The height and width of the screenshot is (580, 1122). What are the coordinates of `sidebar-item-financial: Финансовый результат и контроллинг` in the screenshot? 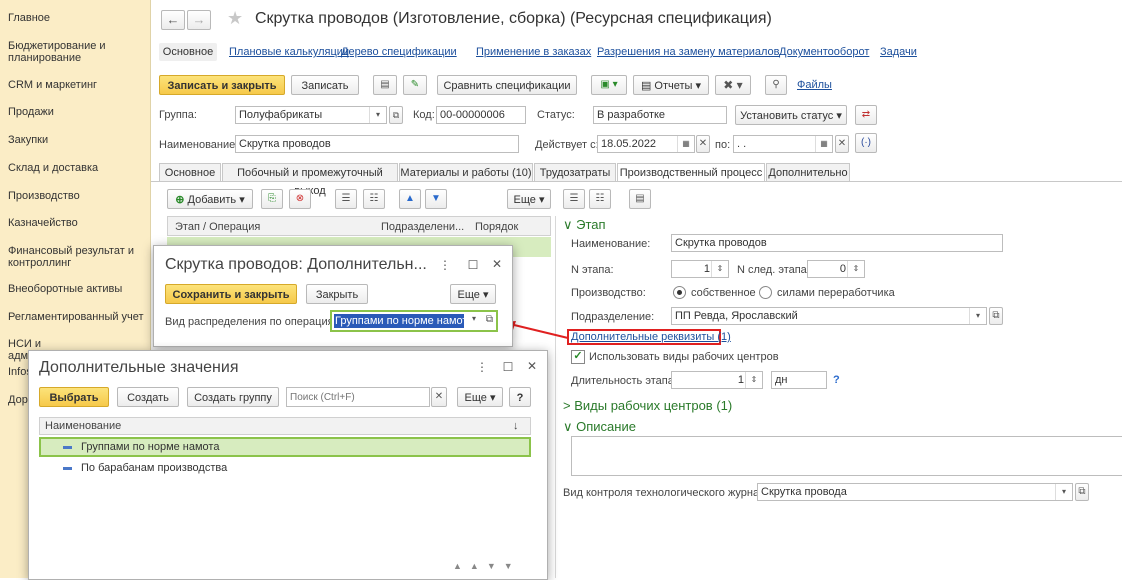 It's located at (77, 257).